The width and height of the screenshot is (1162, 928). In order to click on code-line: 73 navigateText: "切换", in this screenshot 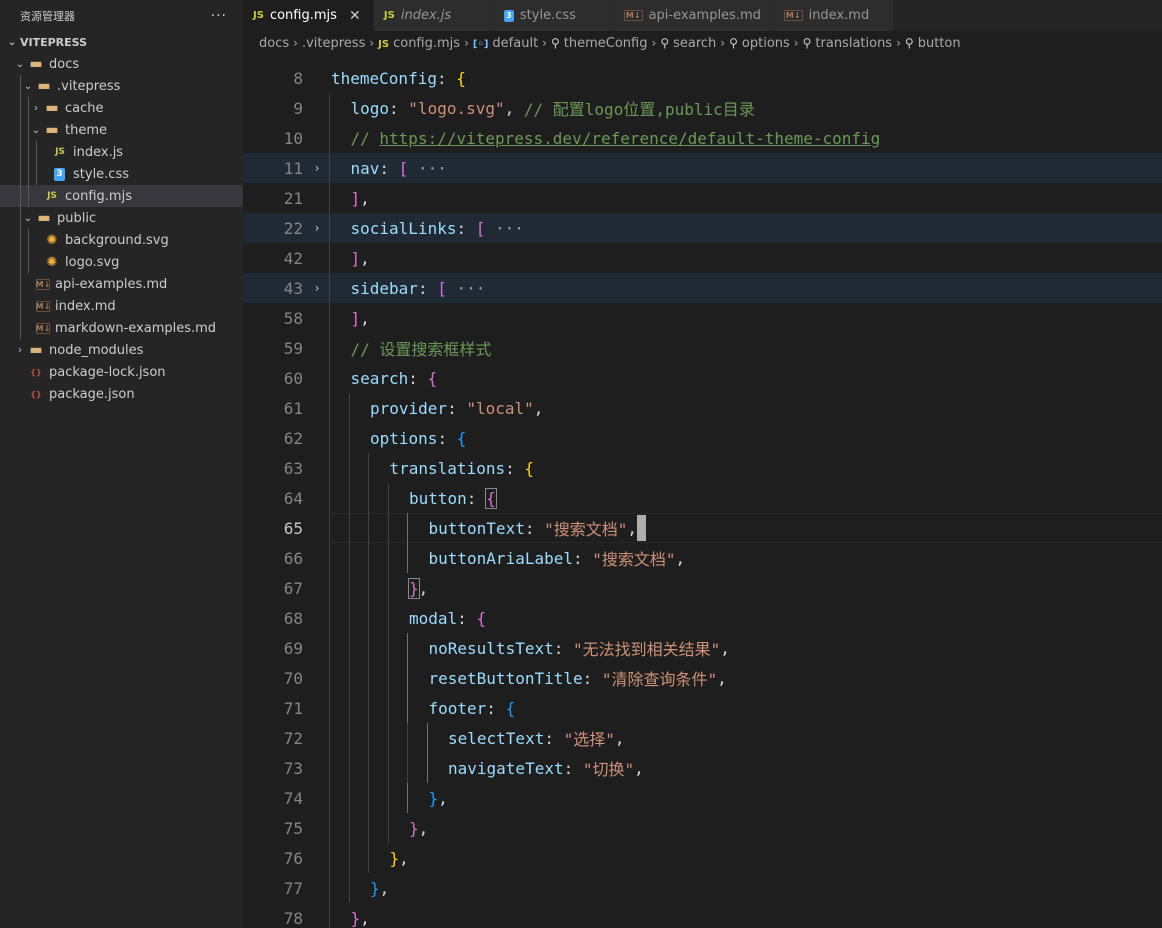, I will do `click(702, 768)`.